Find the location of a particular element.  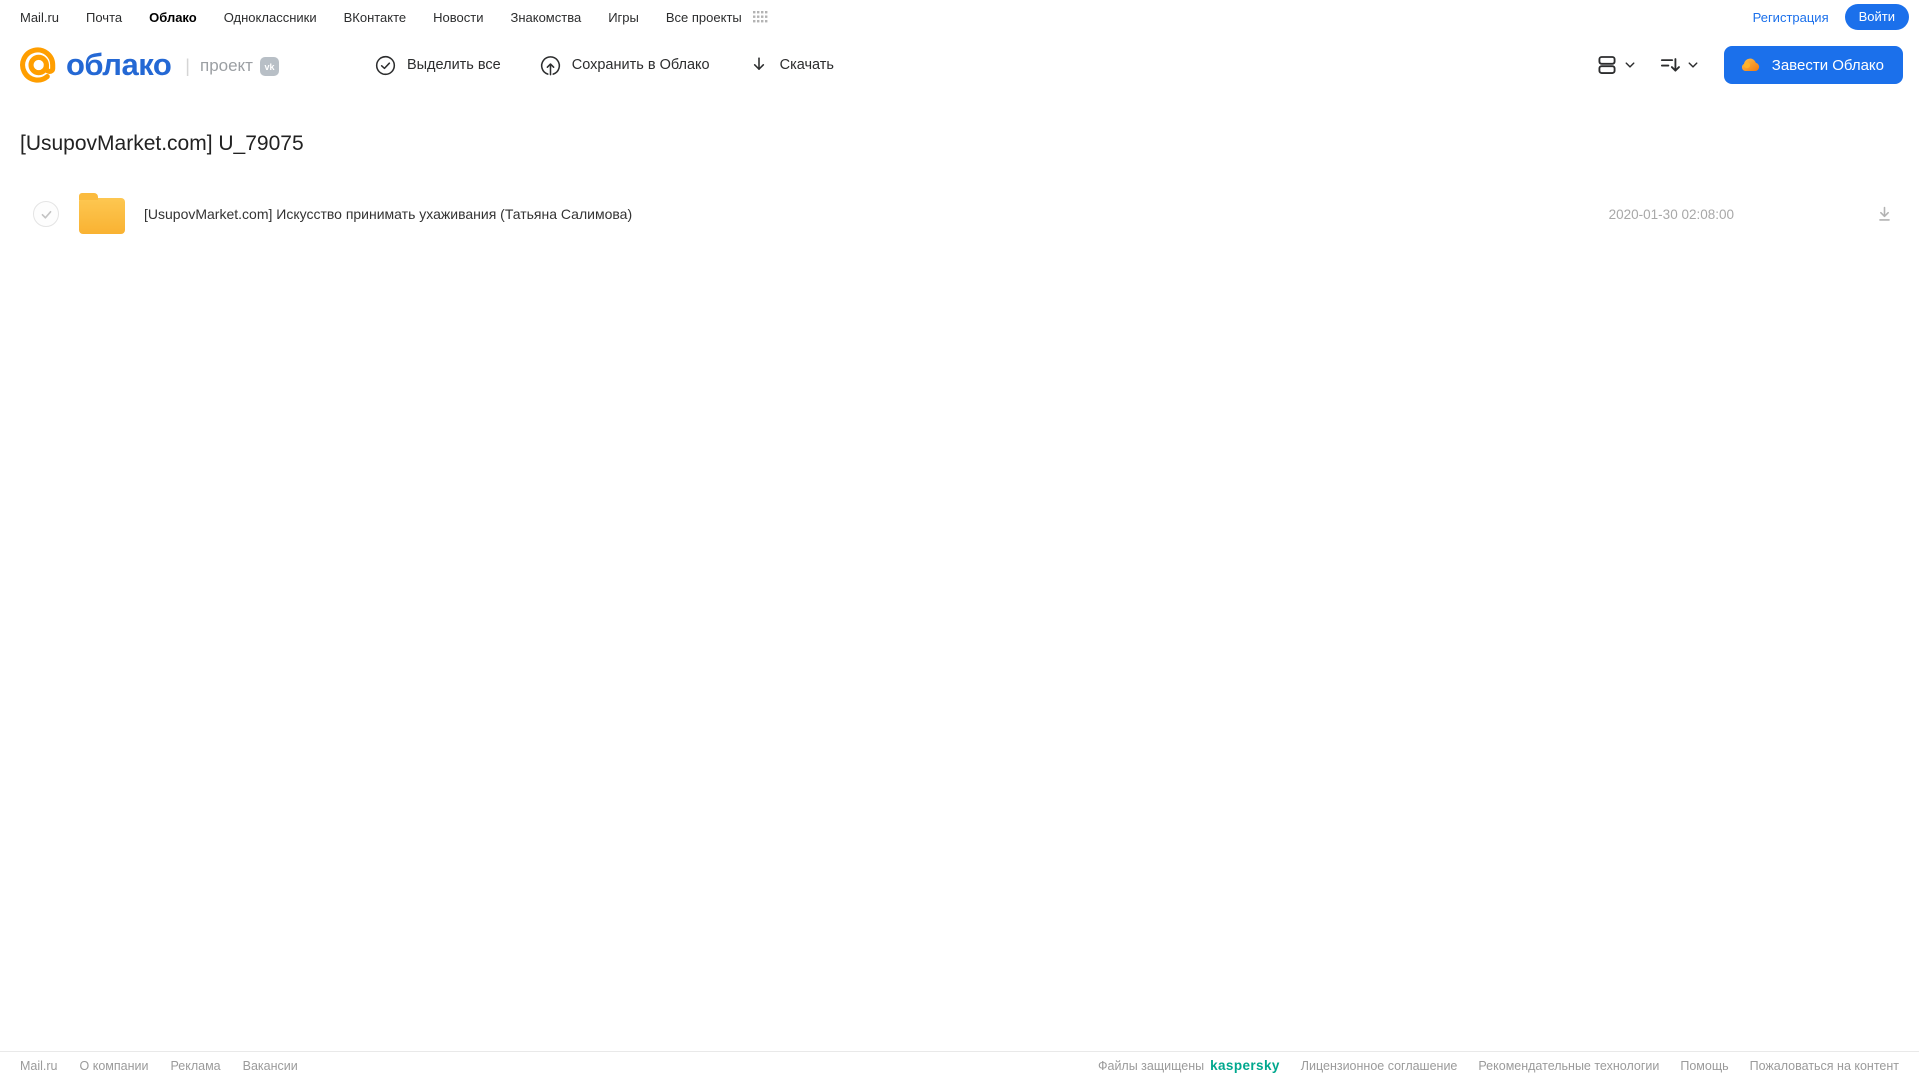

kaspersky-logo: kaspersky is located at coordinates (1245, 1065).